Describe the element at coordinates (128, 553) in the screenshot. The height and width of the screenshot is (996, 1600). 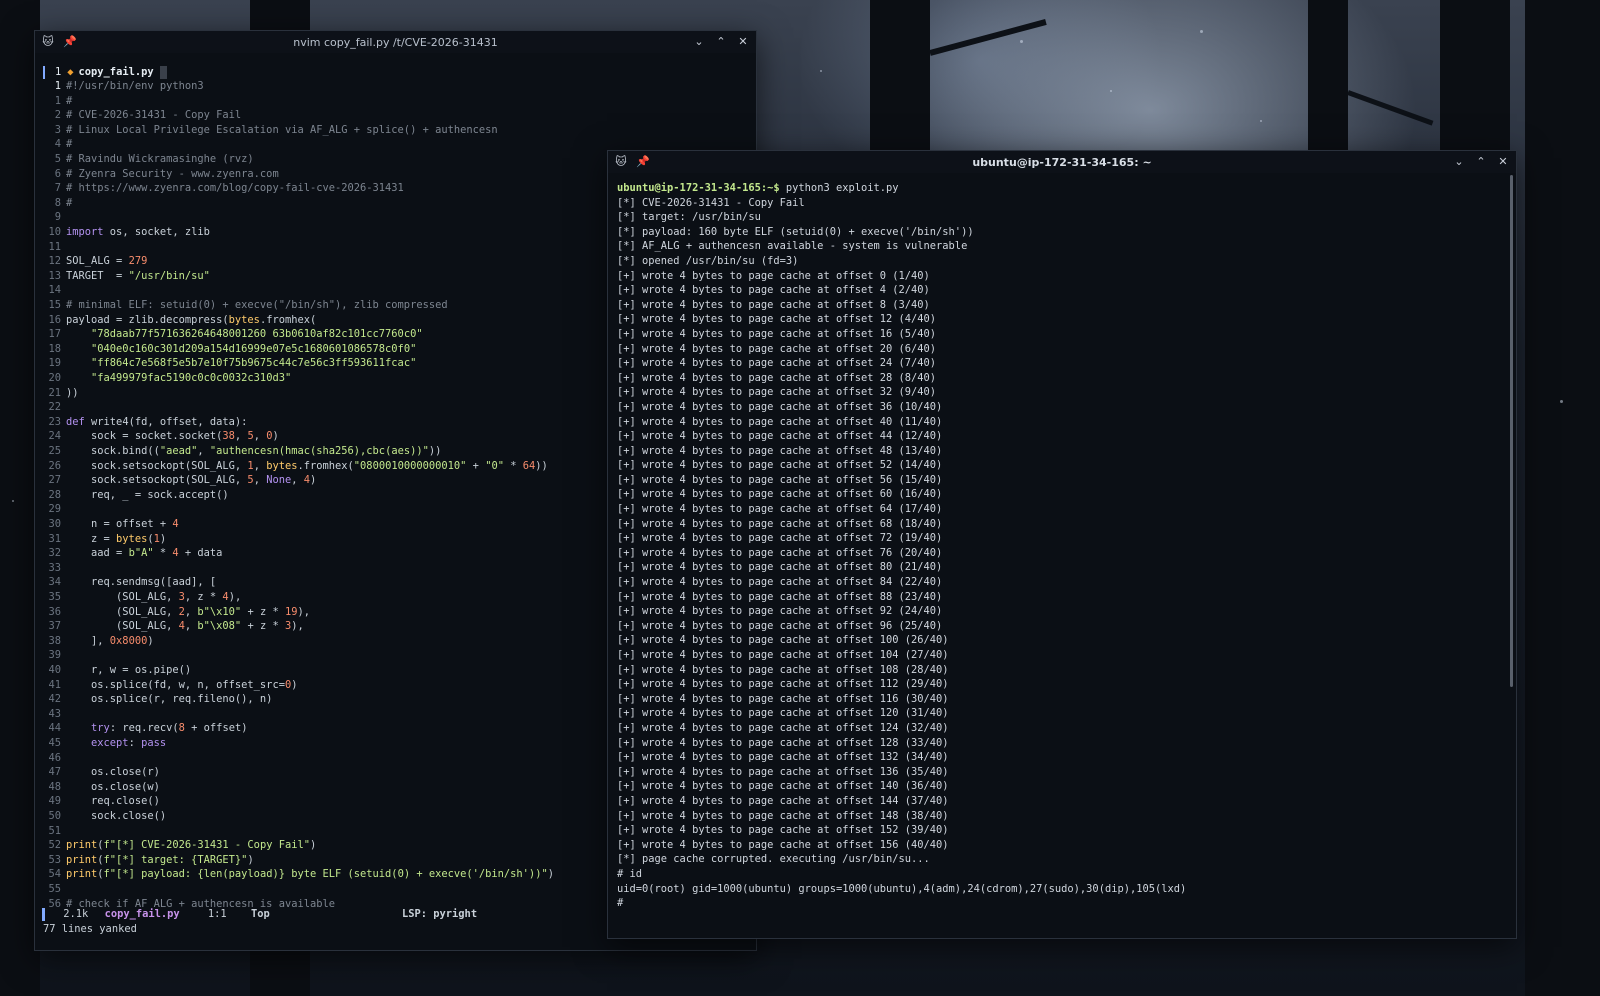
I see `code-line: 32 aad = b"A" * 4 + data` at that location.